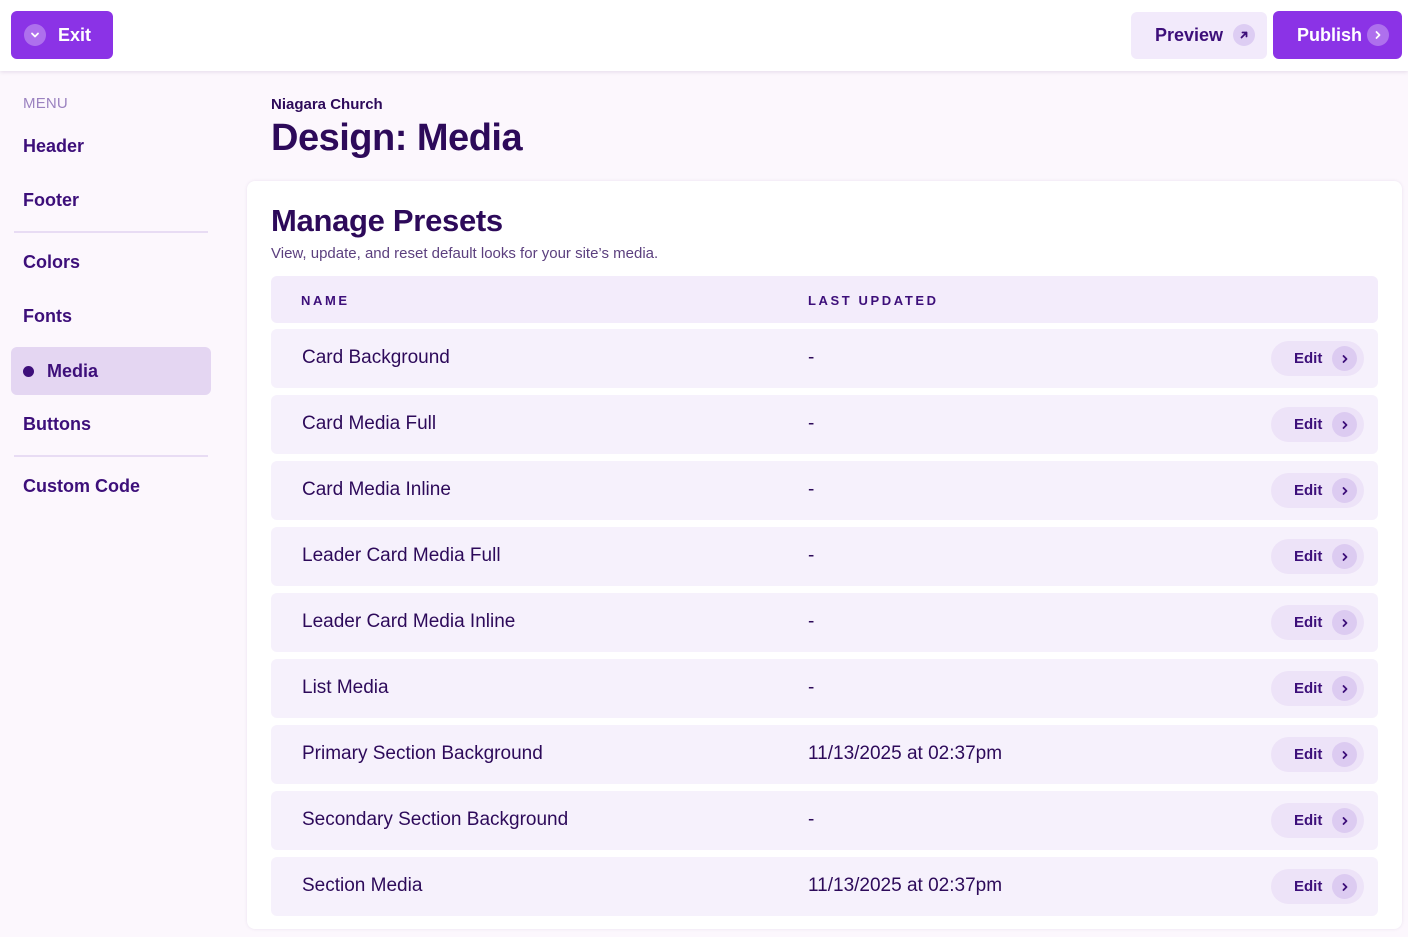  What do you see at coordinates (824, 358) in the screenshot?
I see `table-row: Card Background - Edit` at bounding box center [824, 358].